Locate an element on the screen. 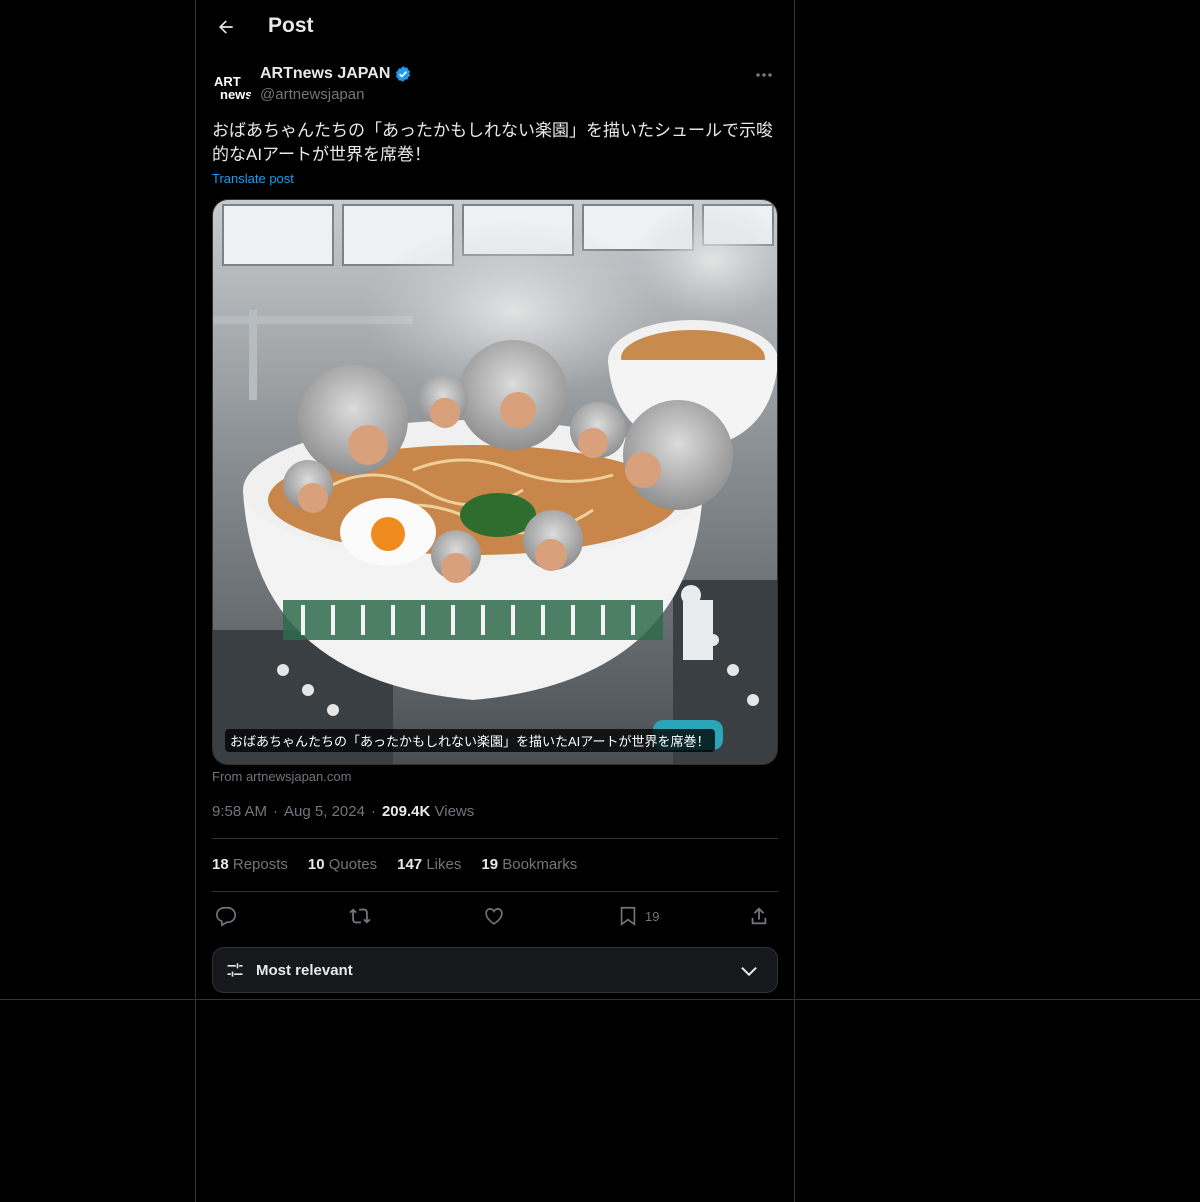 The width and height of the screenshot is (1200, 1202). more-options-button is located at coordinates (764, 75).